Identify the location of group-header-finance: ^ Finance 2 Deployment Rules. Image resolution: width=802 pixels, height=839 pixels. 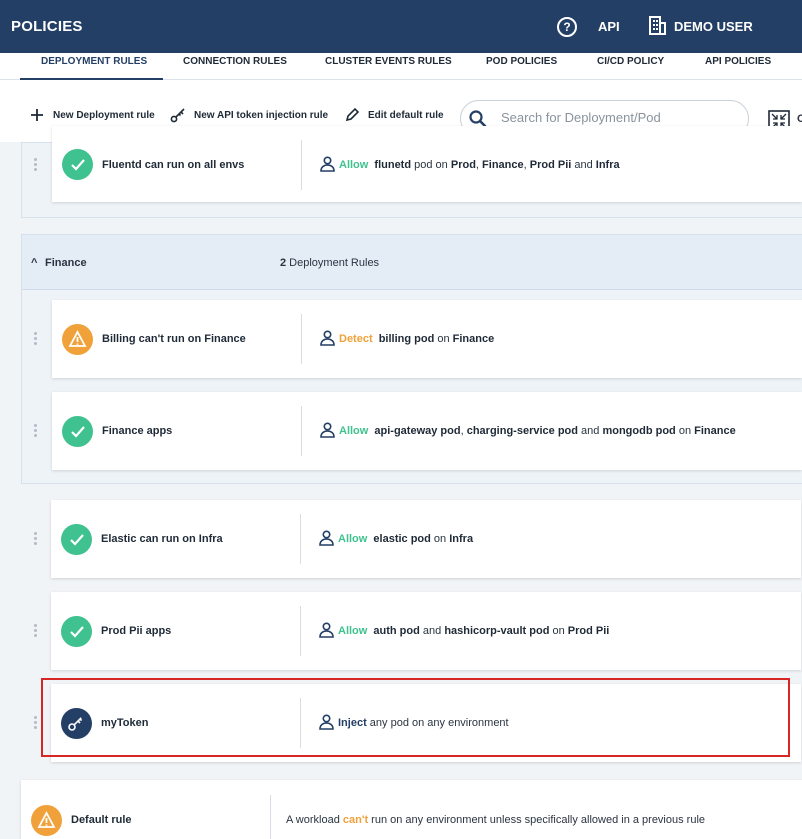
(412, 262).